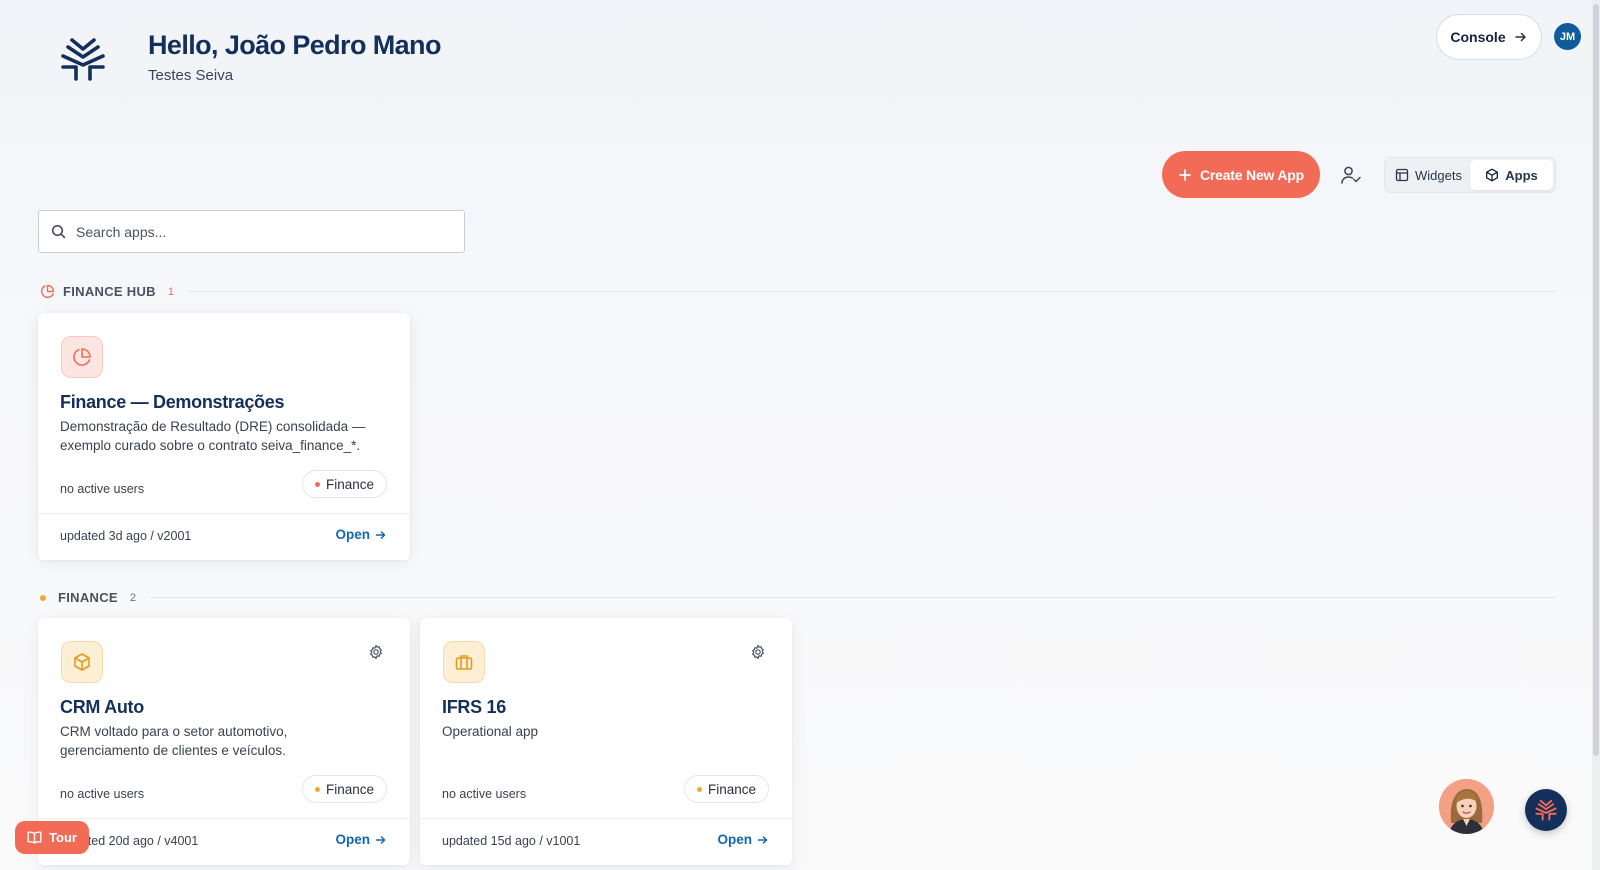  What do you see at coordinates (1478, 37) in the screenshot?
I see `console-label: Console` at bounding box center [1478, 37].